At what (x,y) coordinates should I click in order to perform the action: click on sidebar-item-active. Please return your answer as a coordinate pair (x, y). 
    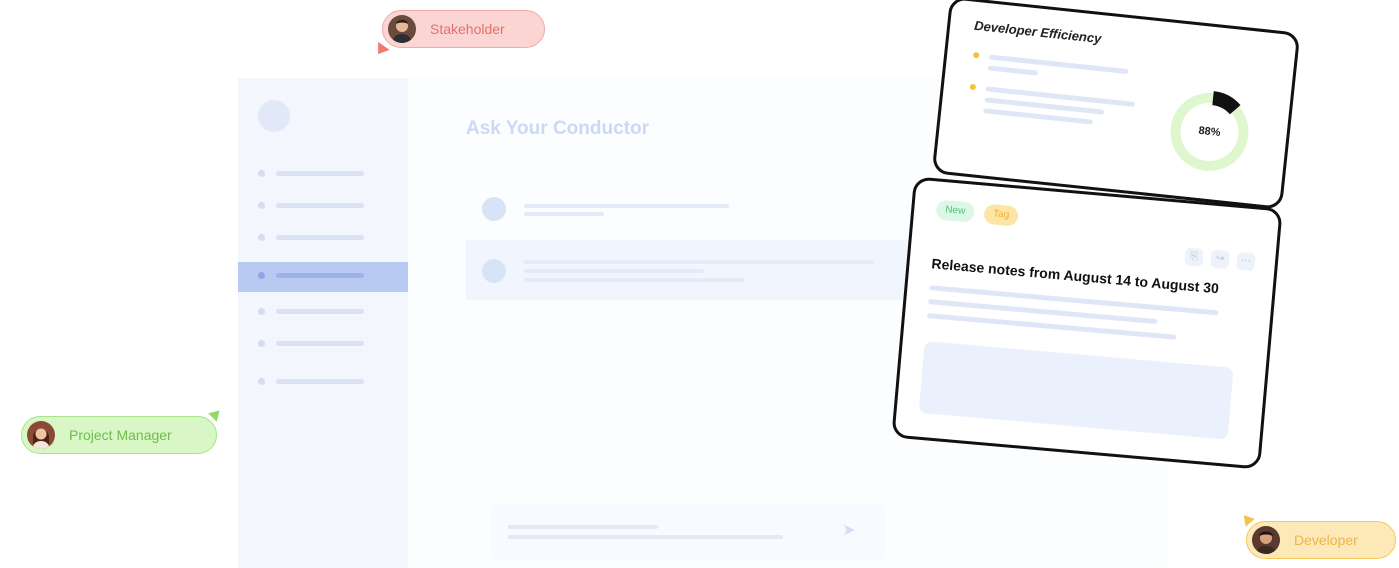
    Looking at the image, I should click on (323, 277).